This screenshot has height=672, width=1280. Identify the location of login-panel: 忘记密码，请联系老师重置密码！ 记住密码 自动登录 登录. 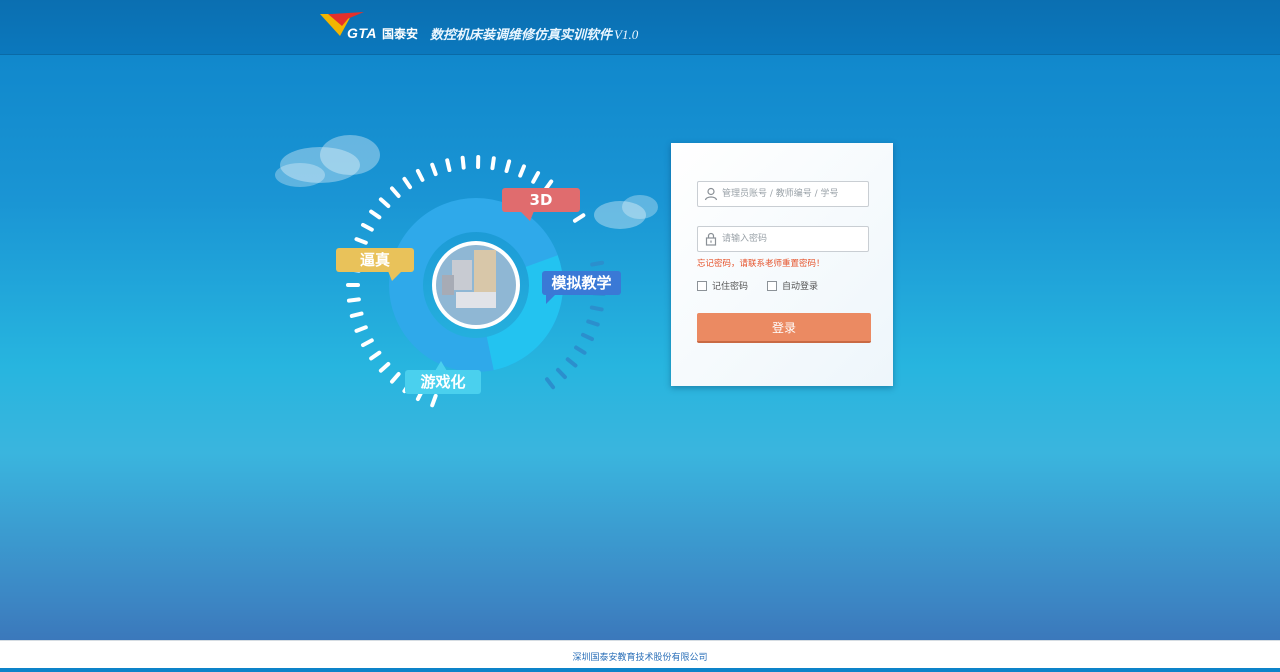
(782, 264).